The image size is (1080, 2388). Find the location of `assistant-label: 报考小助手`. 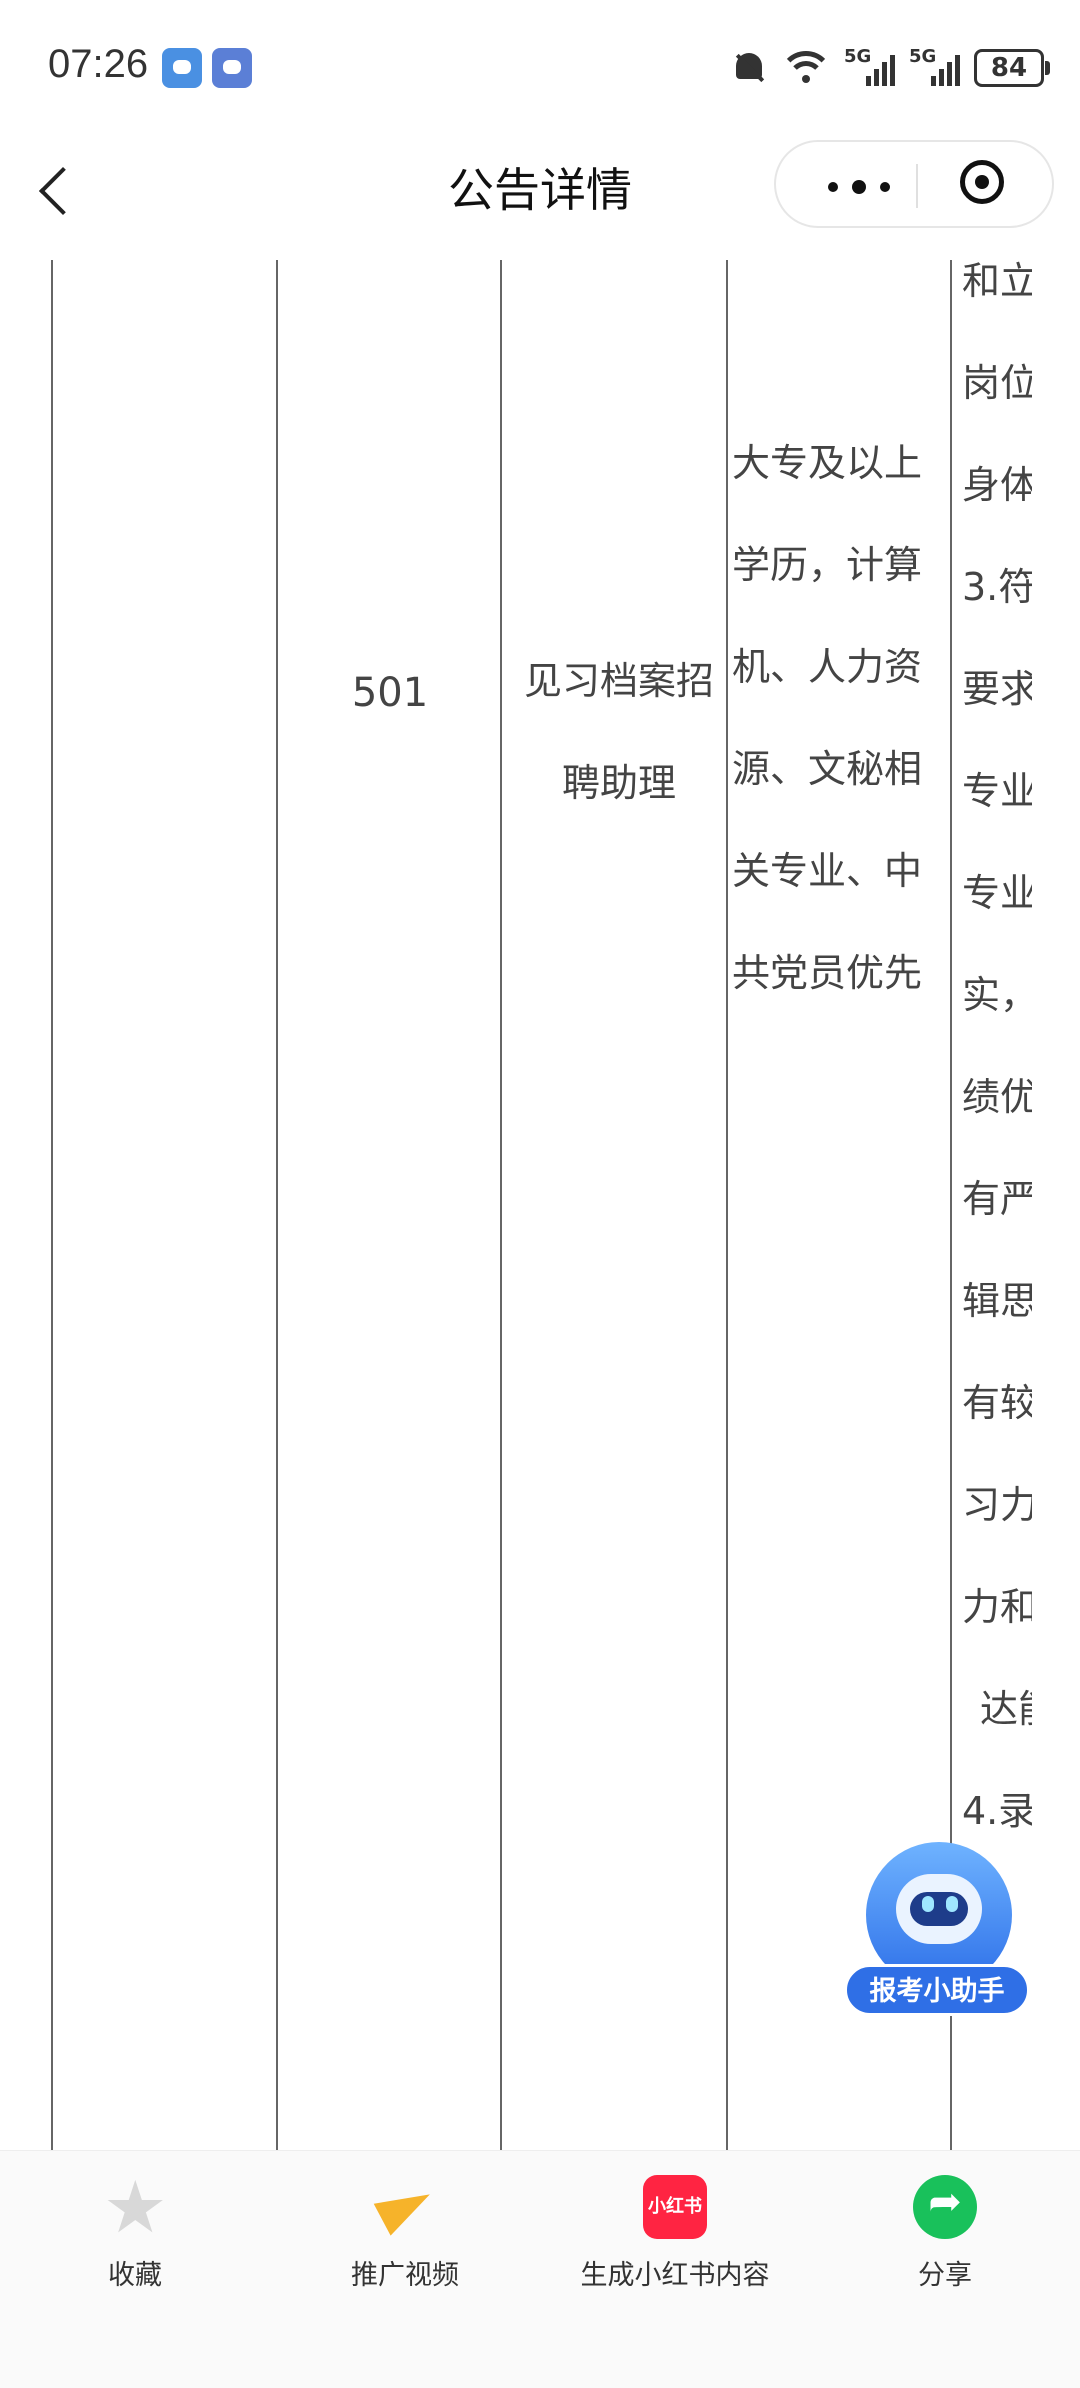

assistant-label: 报考小助手 is located at coordinates (937, 1990).